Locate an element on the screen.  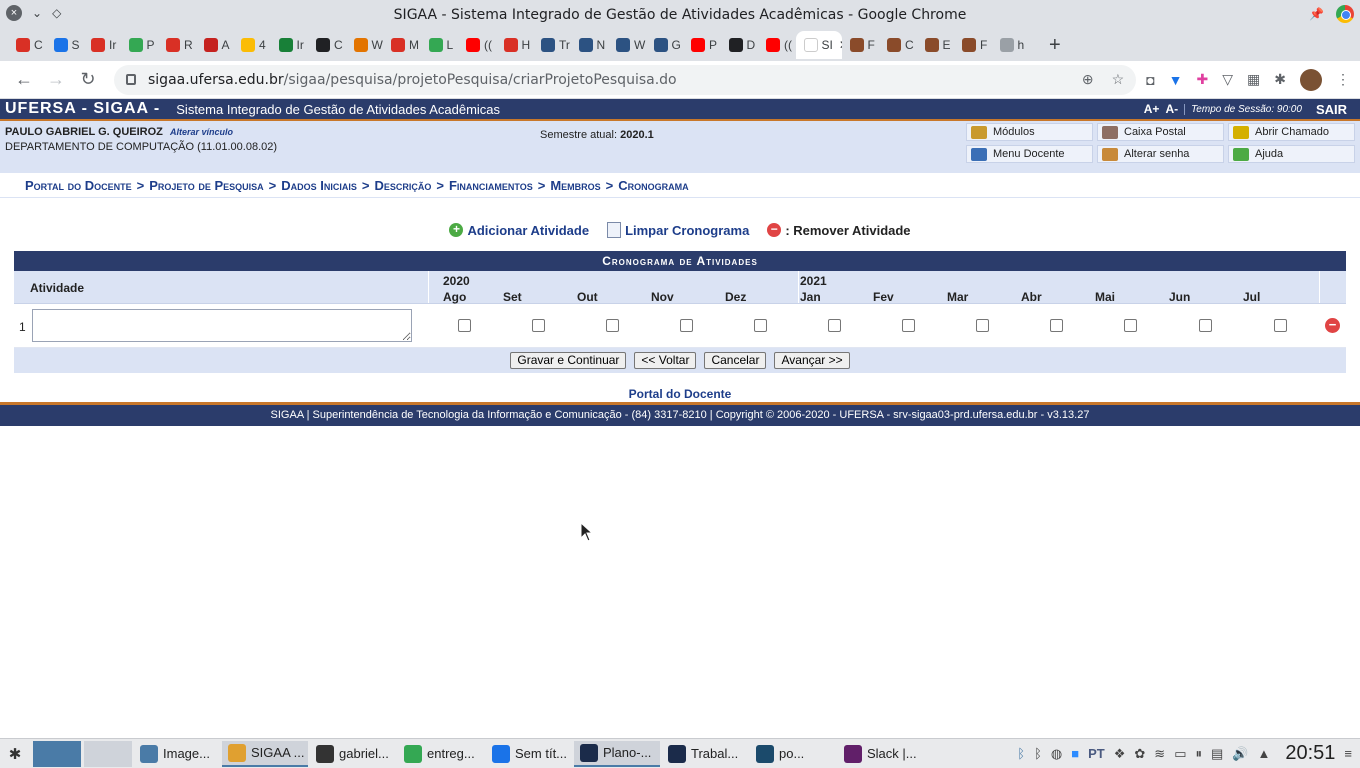
portal-docente-link: Portal do Docente is located at coordinates (680, 394).